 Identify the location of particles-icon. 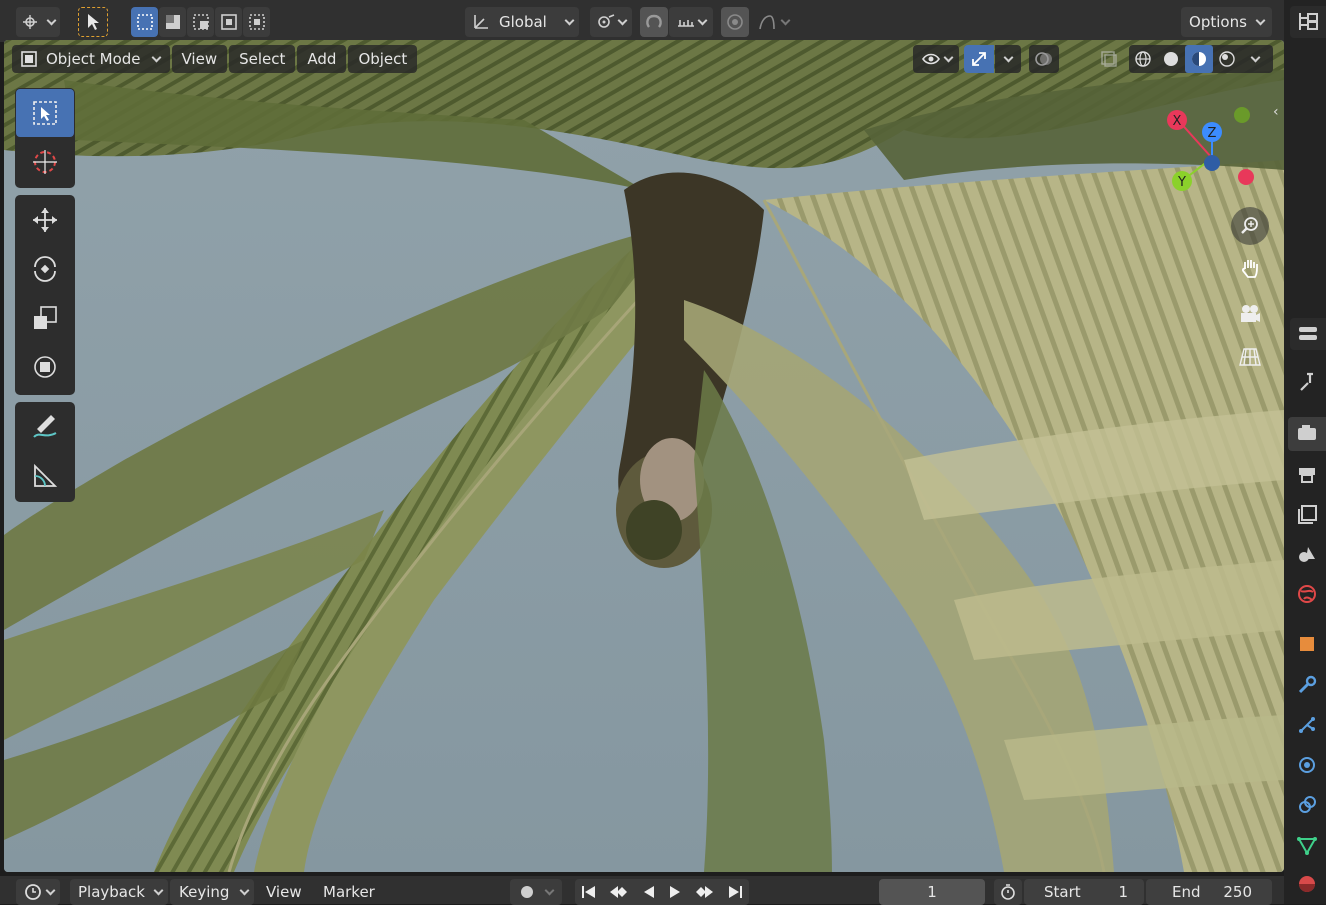
(1307, 725).